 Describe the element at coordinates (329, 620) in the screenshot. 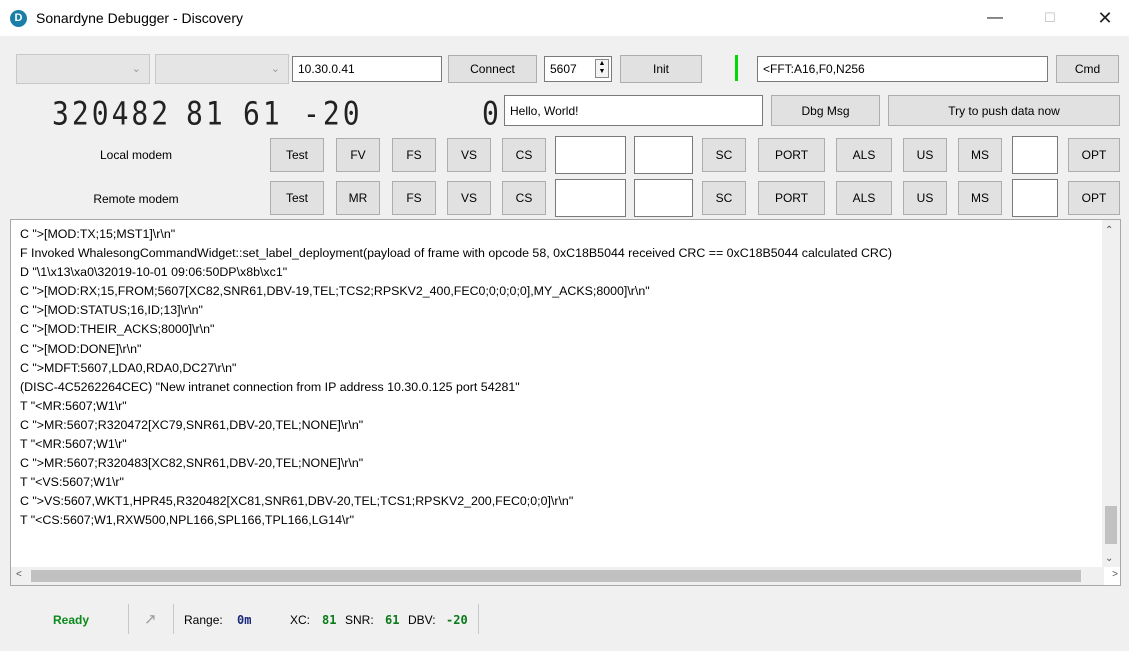

I see `xc-value: 81` at that location.